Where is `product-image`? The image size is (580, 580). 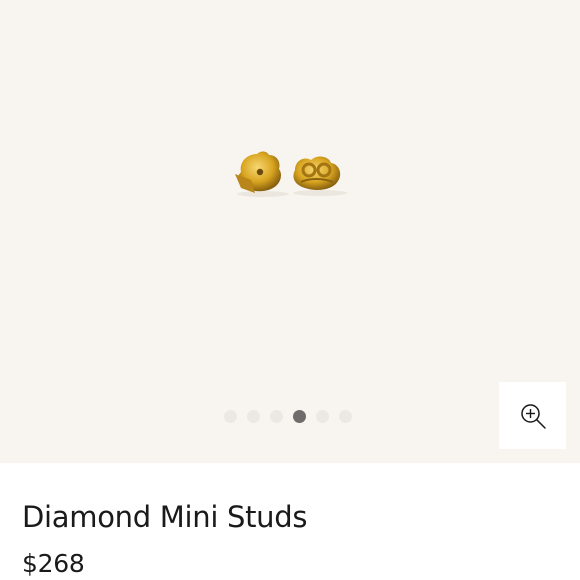 product-image is located at coordinates (291, 174).